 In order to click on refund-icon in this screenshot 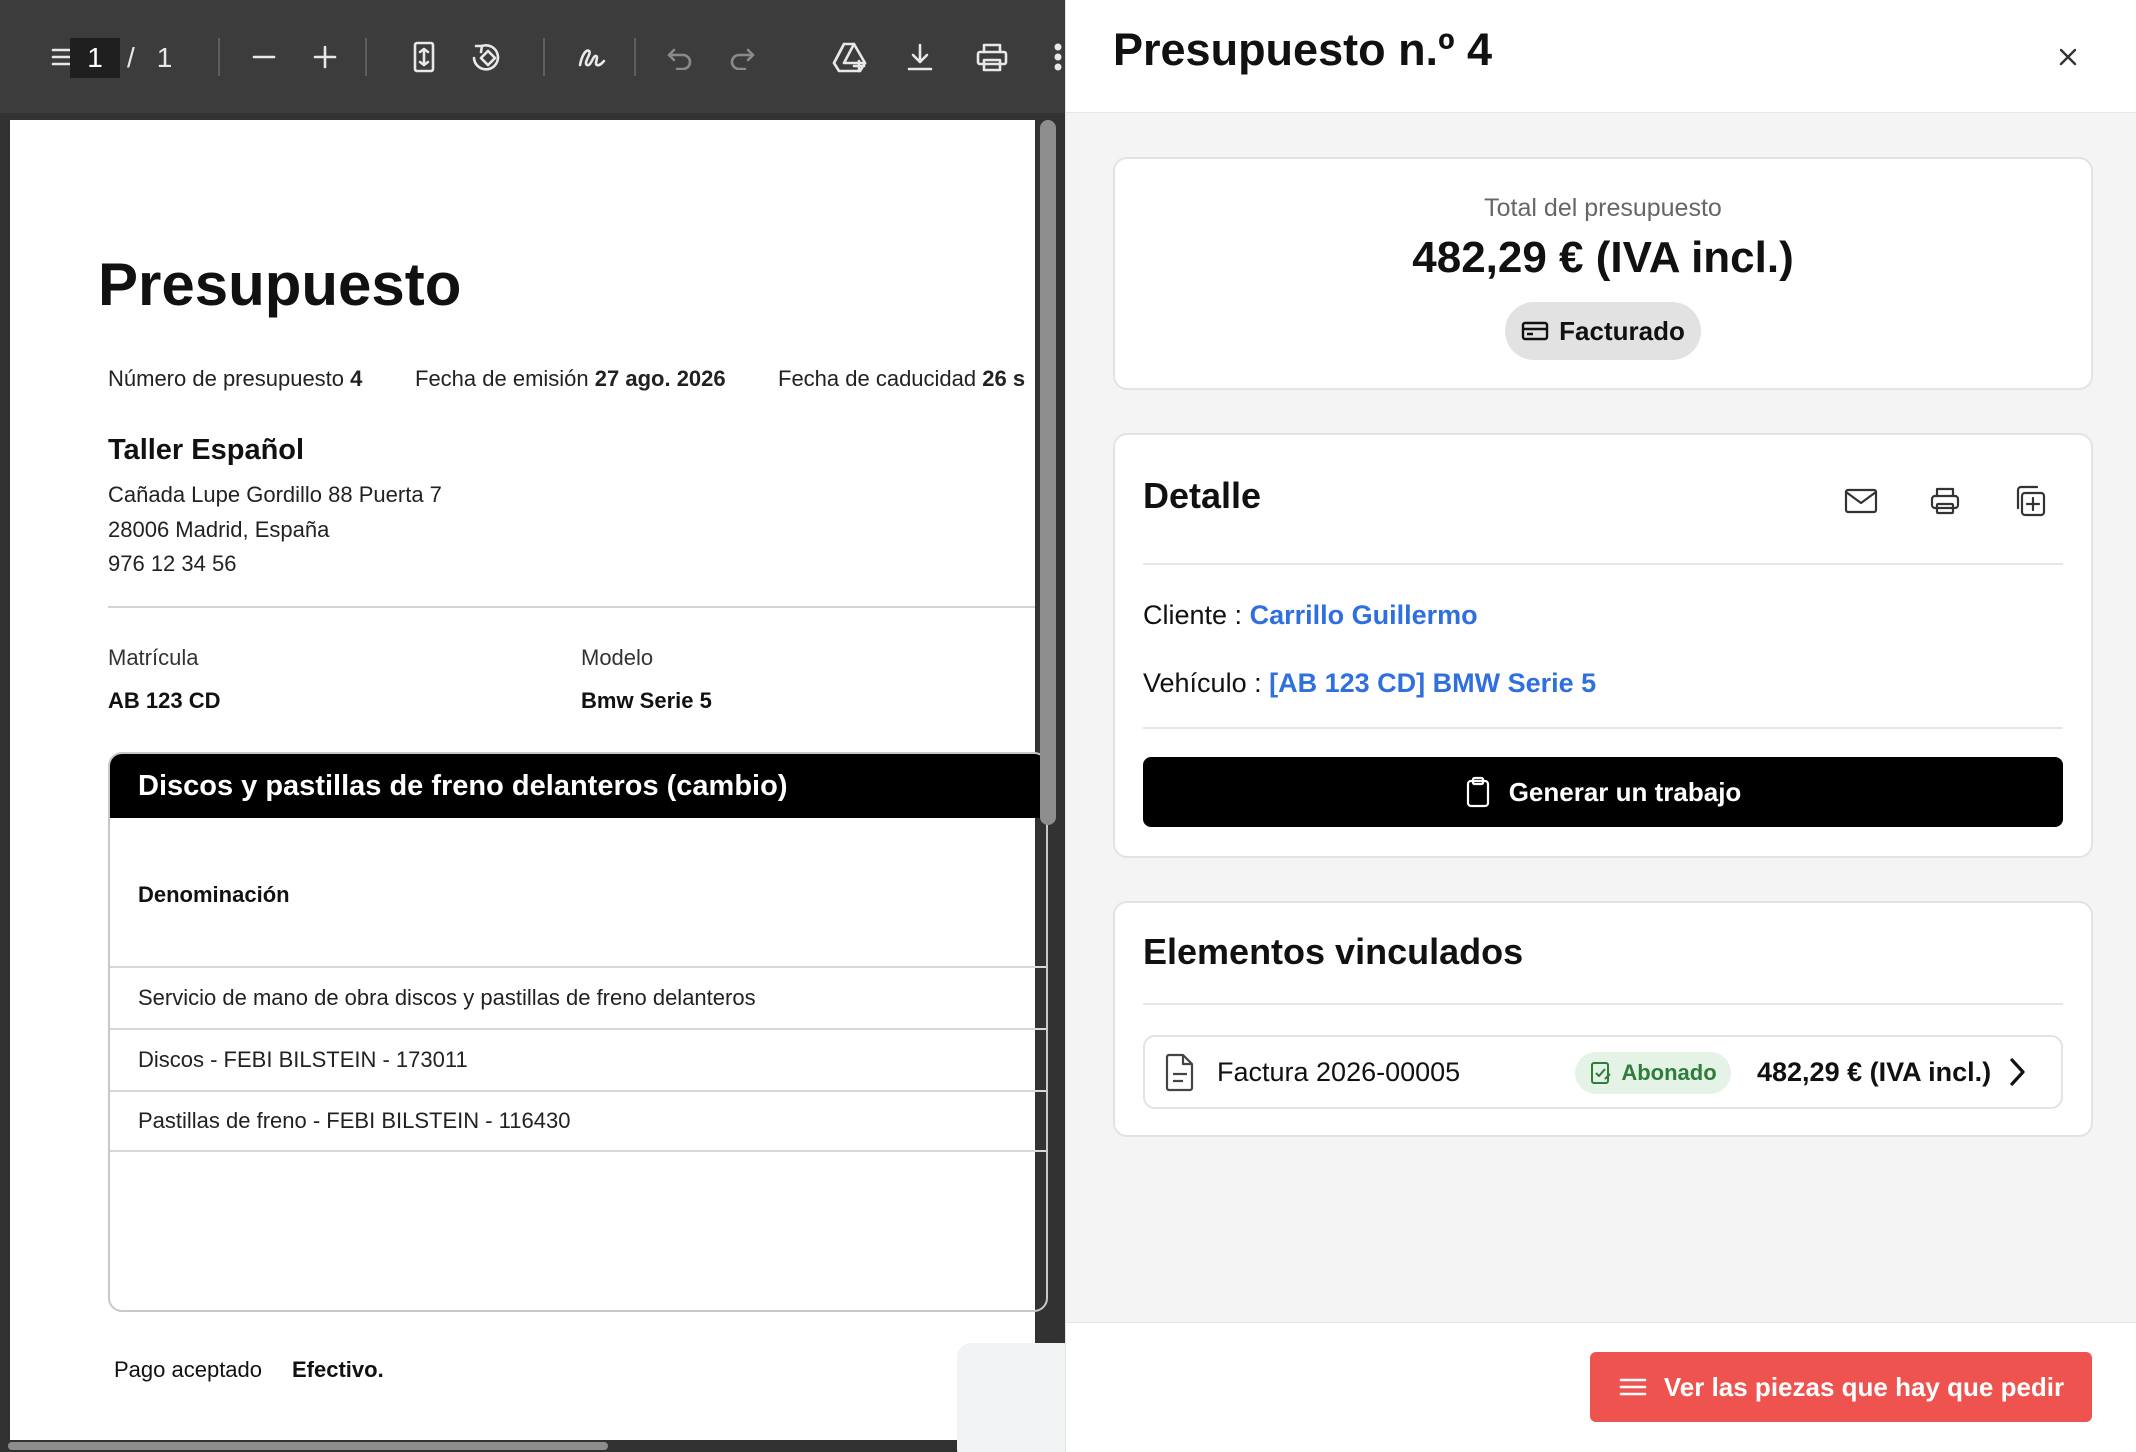, I will do `click(1601, 1073)`.